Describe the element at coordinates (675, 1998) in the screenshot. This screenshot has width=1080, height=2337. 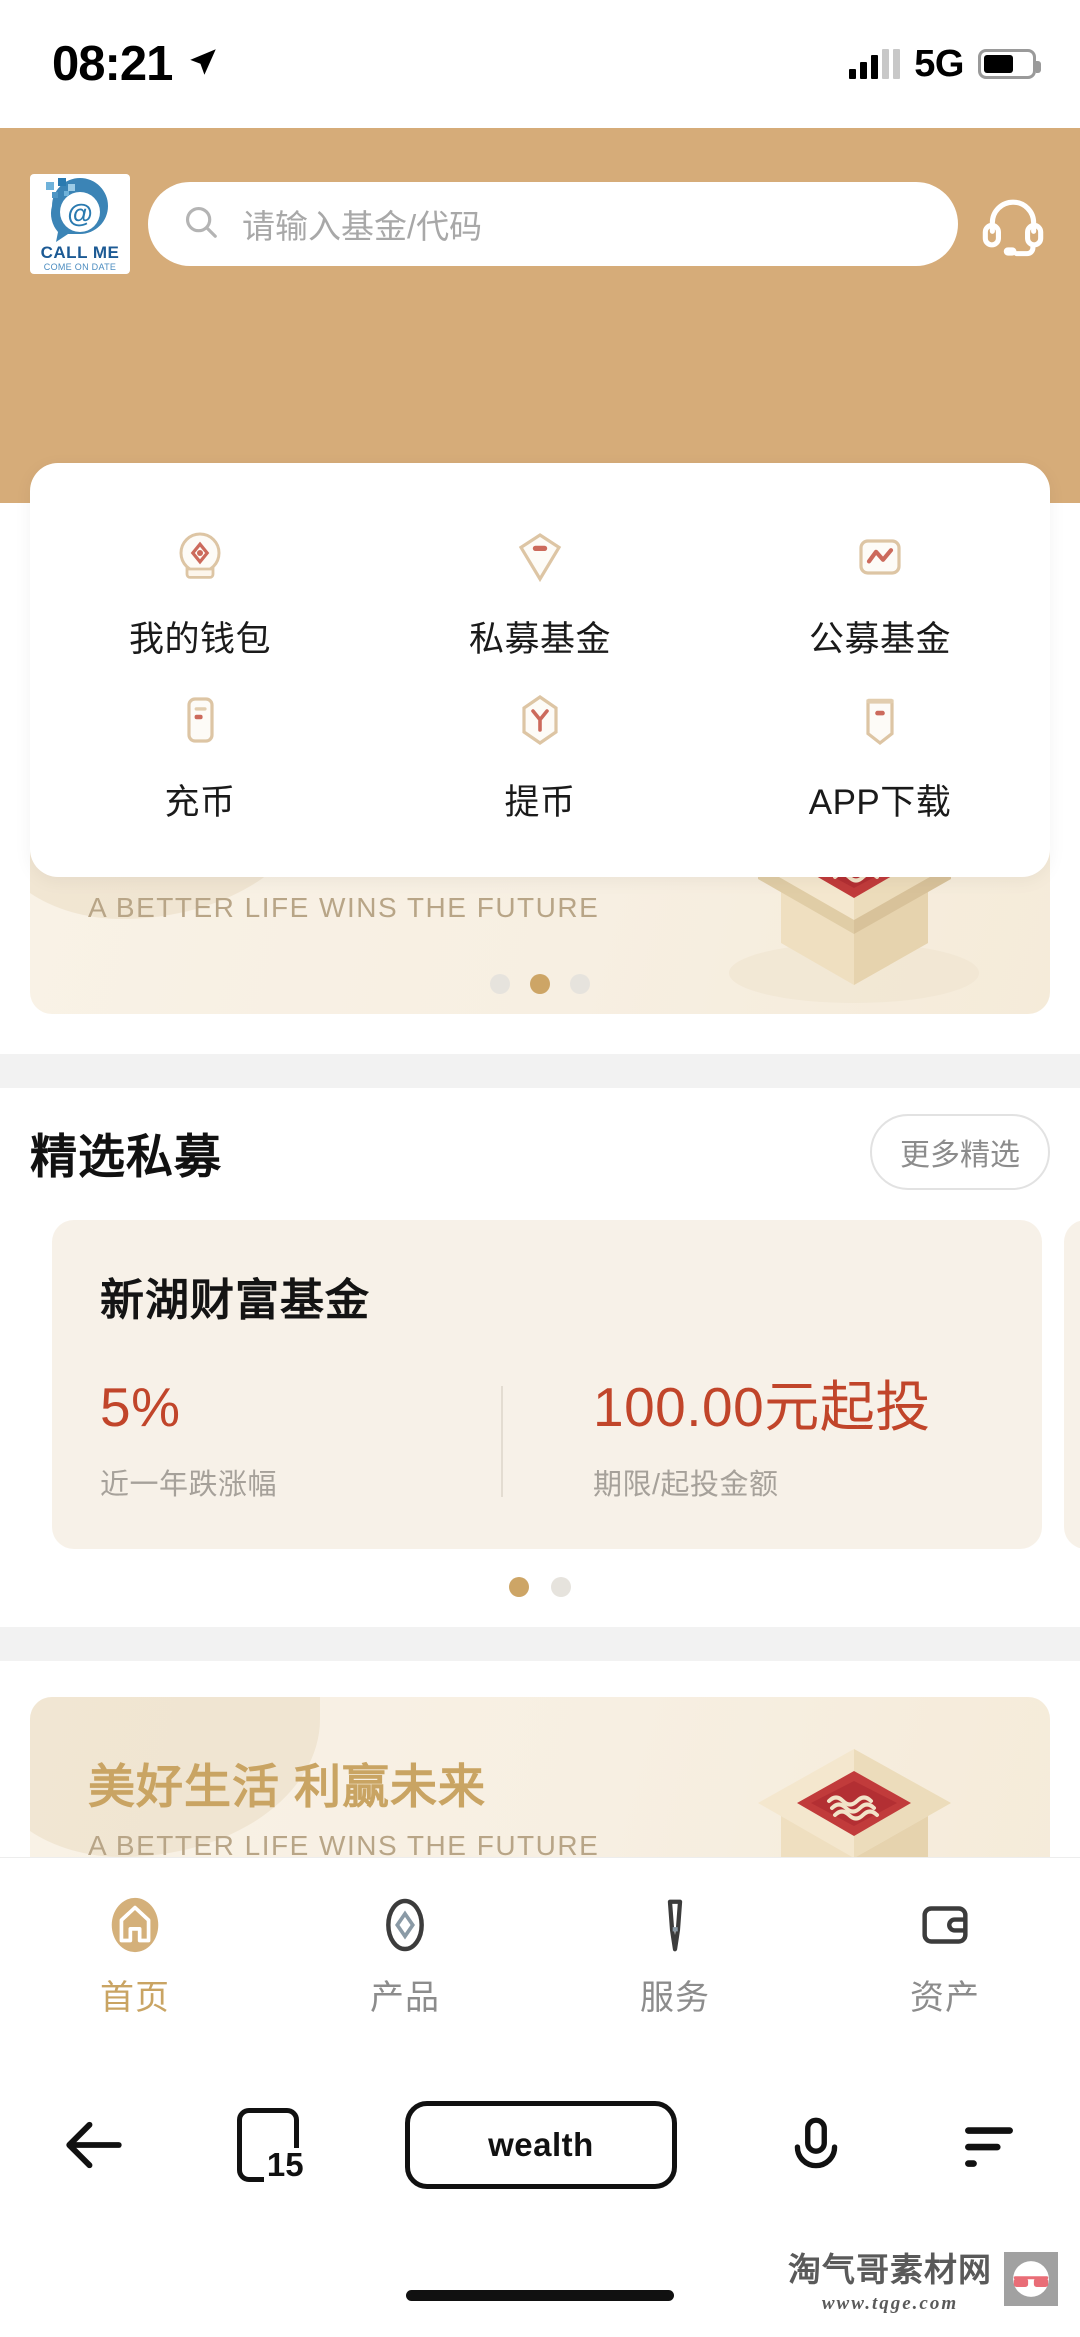
I see `tab-label: 服务` at that location.